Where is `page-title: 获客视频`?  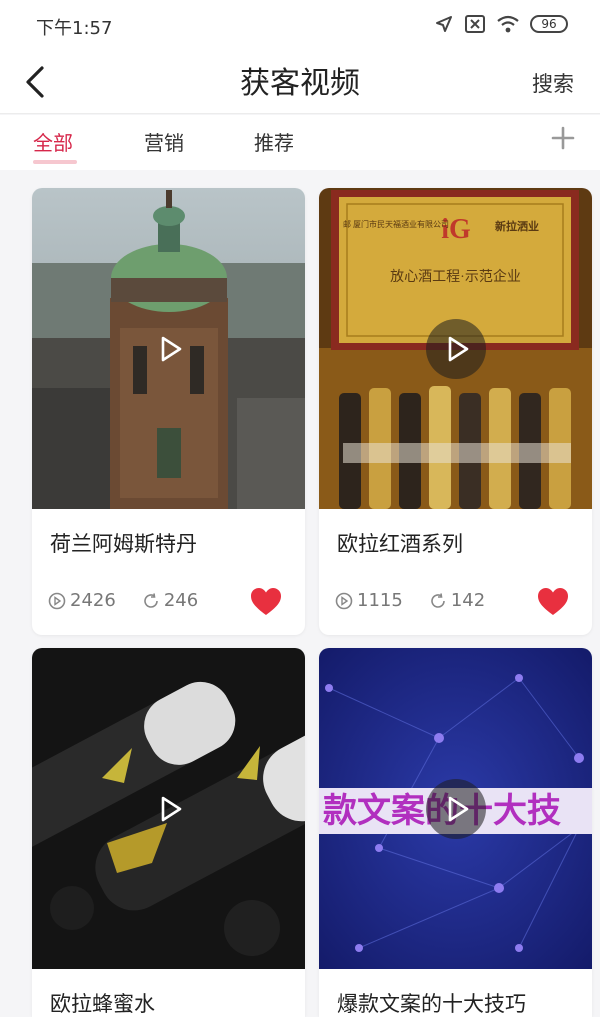
page-title: 获客视频 is located at coordinates (300, 83).